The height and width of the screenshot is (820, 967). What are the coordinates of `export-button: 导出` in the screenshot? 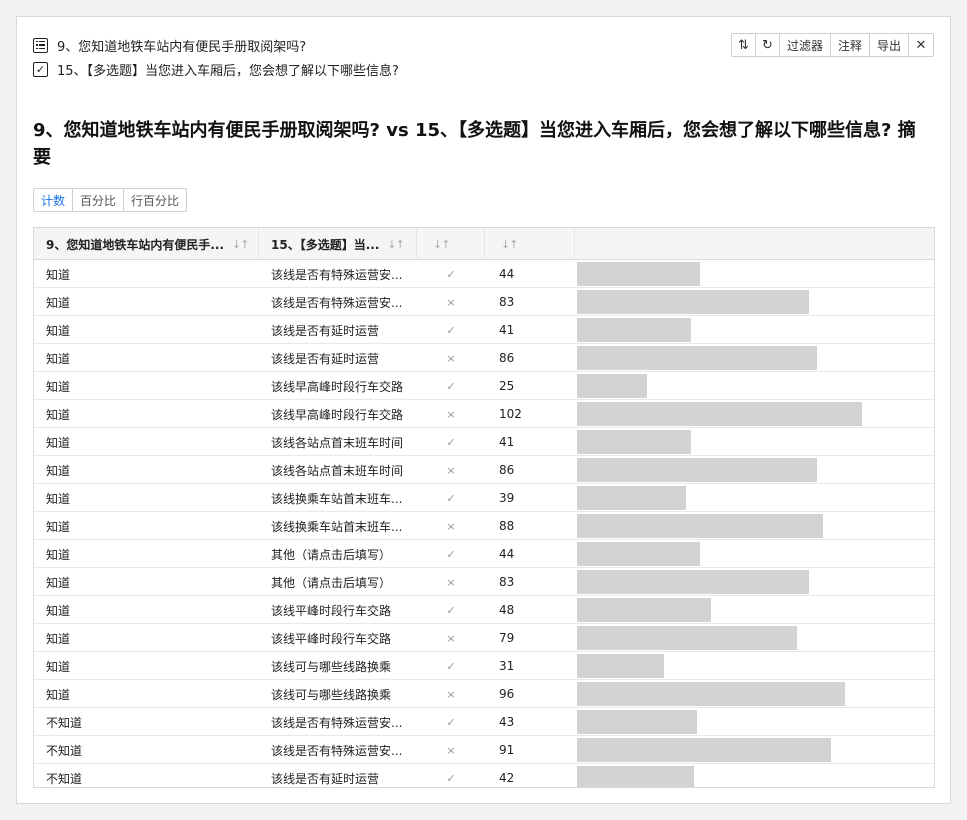 It's located at (889, 45).